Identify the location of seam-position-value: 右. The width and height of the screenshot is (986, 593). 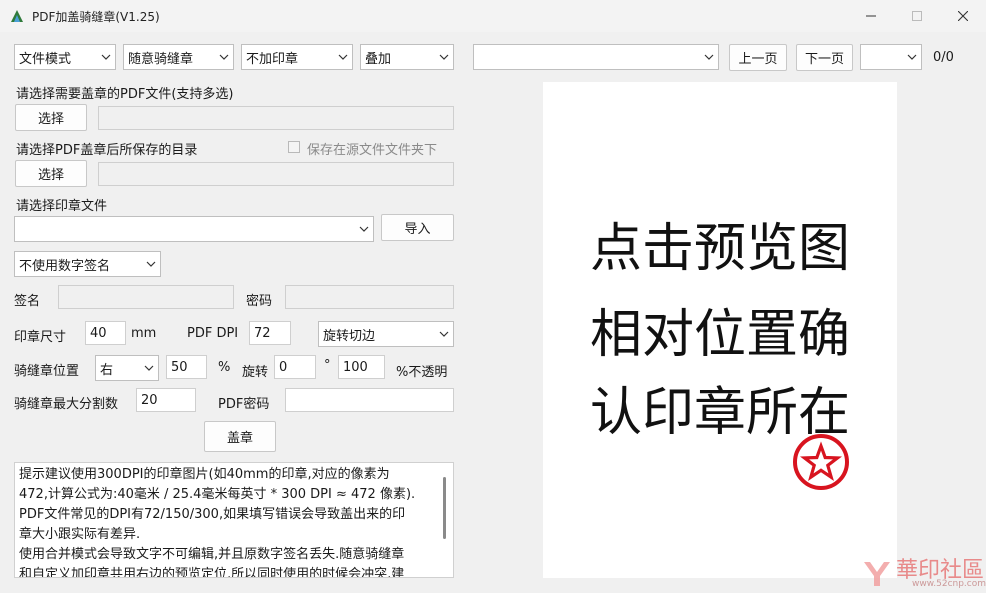
(107, 370).